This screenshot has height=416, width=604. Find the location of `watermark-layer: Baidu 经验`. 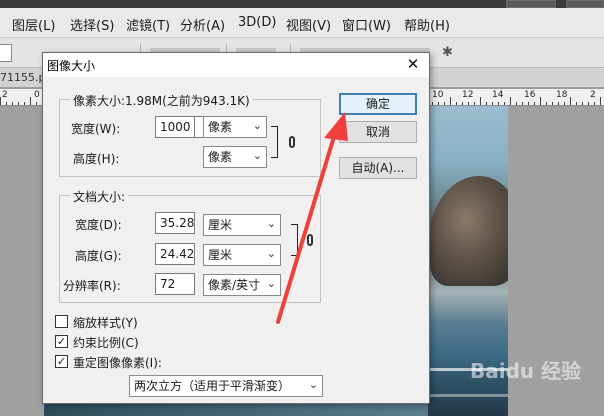

watermark-layer: Baidu 经验 is located at coordinates (525, 371).